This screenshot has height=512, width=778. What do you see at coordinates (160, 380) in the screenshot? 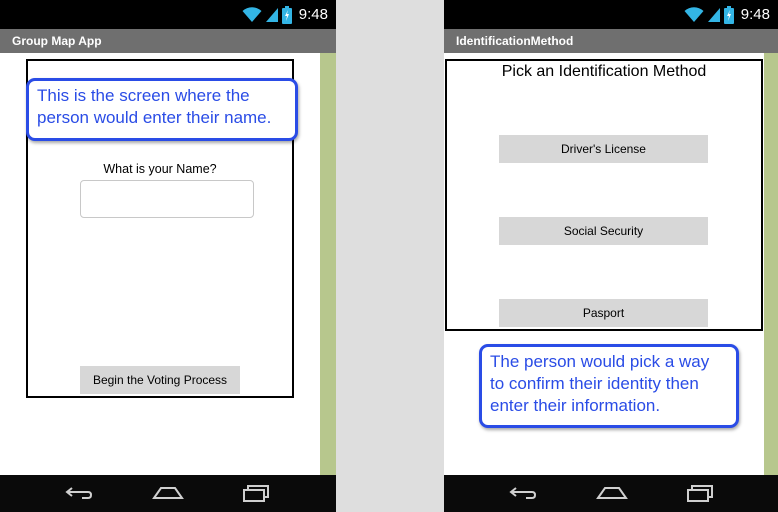
I see `begin-voting-button: Begin the Voting Process` at bounding box center [160, 380].